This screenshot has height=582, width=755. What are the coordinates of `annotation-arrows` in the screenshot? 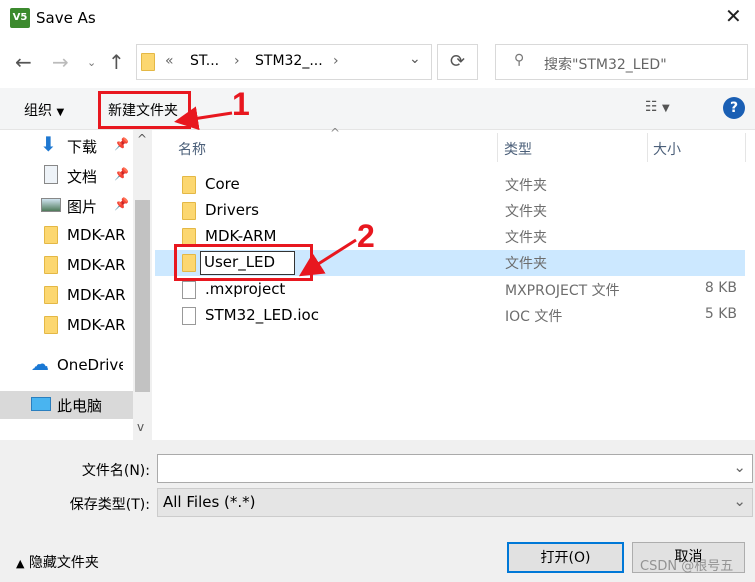 It's located at (265, 191).